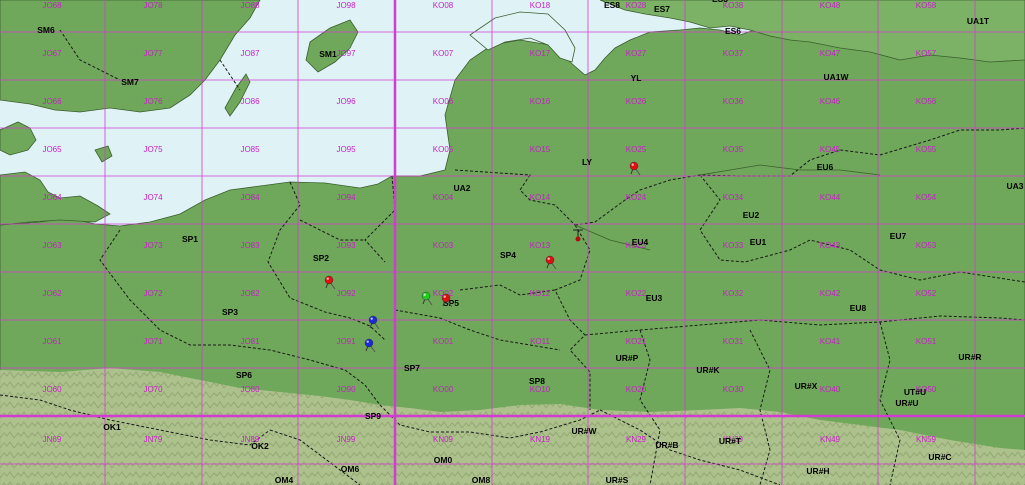  Describe the element at coordinates (540, 101) in the screenshot. I see `grid-square-label: KO16` at that location.